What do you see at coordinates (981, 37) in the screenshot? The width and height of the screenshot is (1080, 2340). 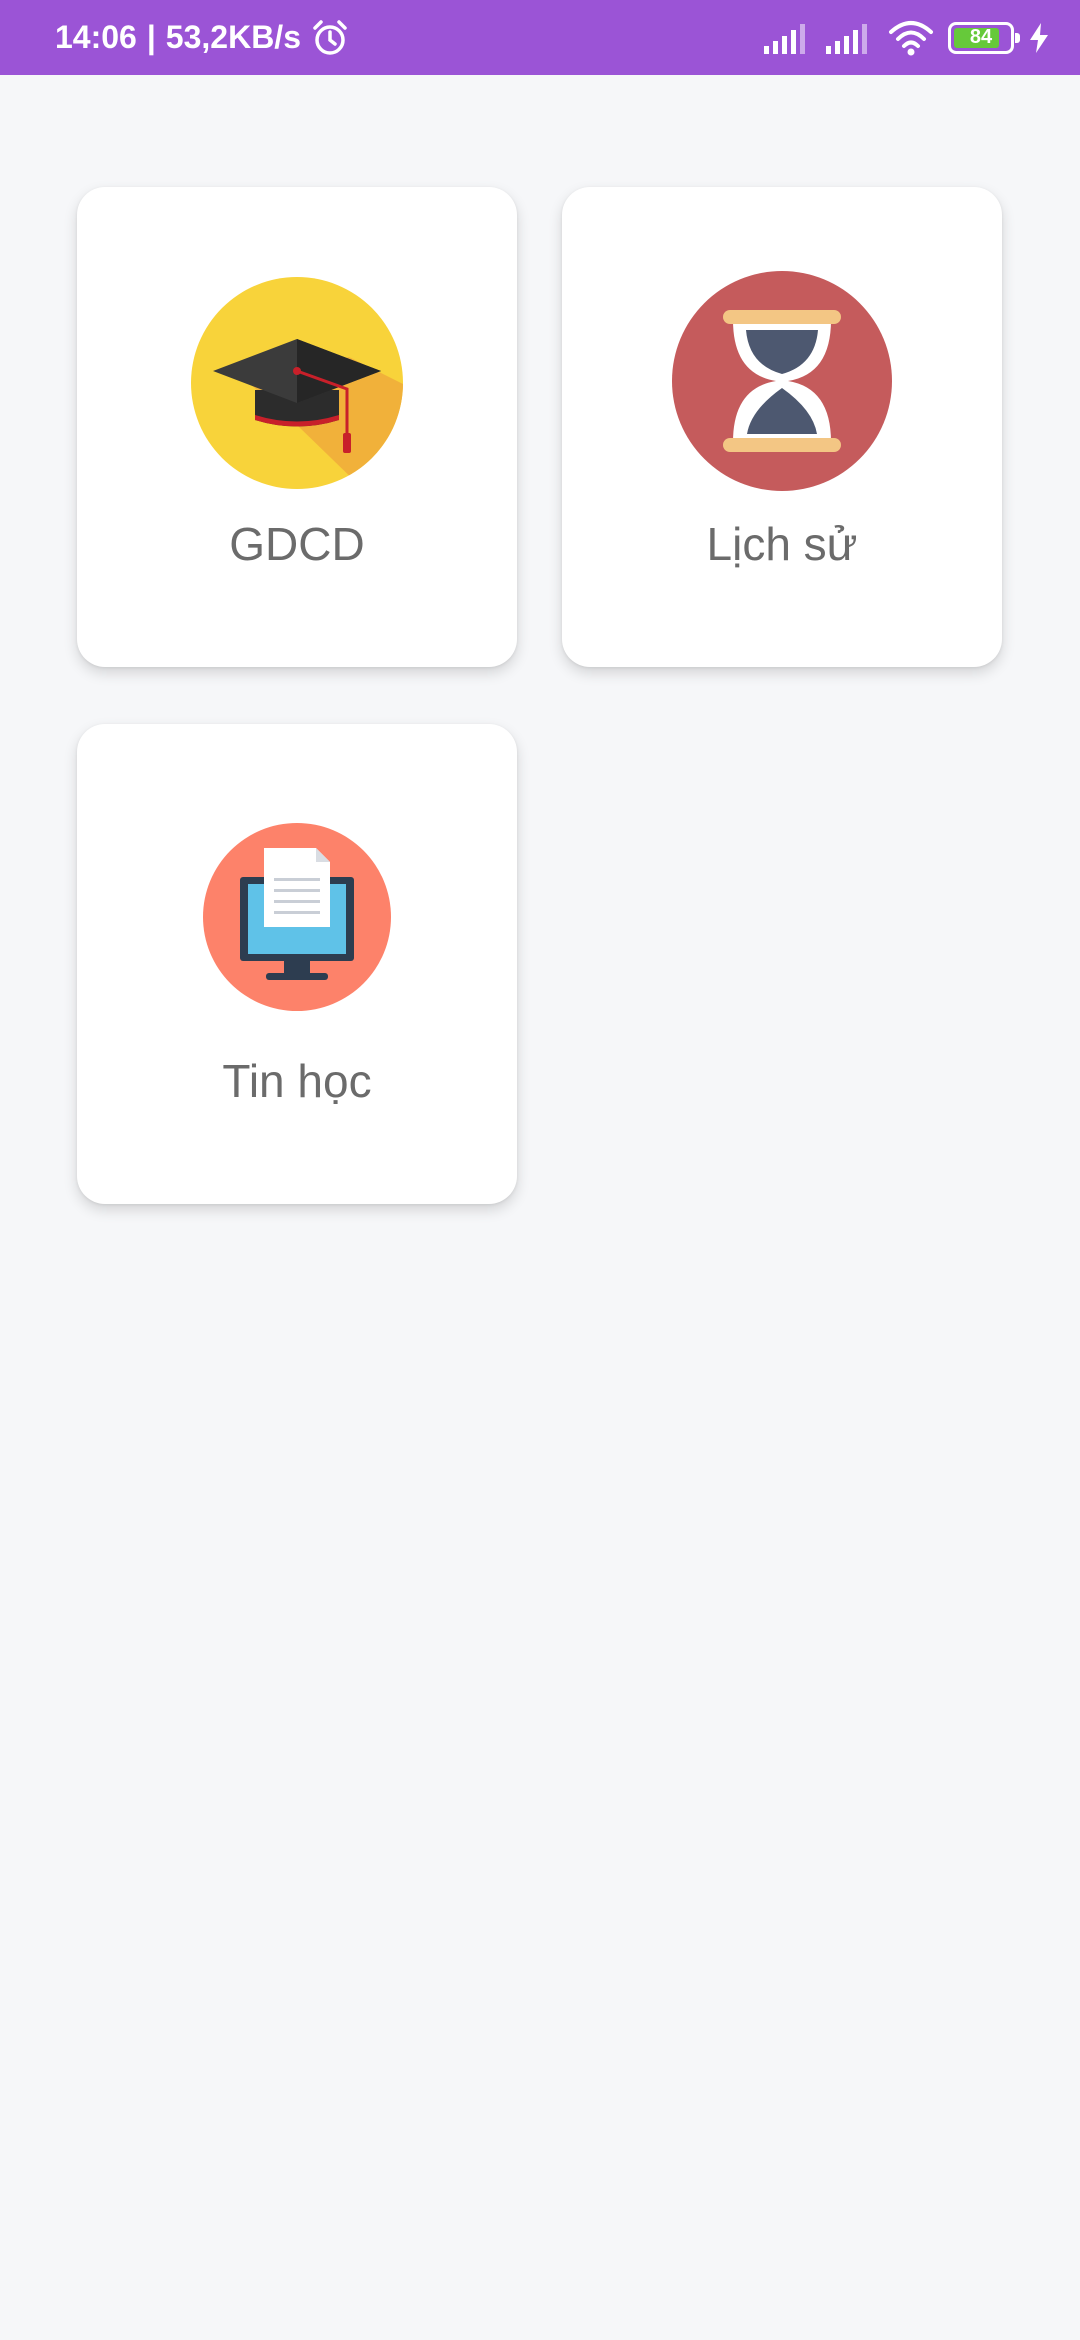 I see `battery-level: 84` at bounding box center [981, 37].